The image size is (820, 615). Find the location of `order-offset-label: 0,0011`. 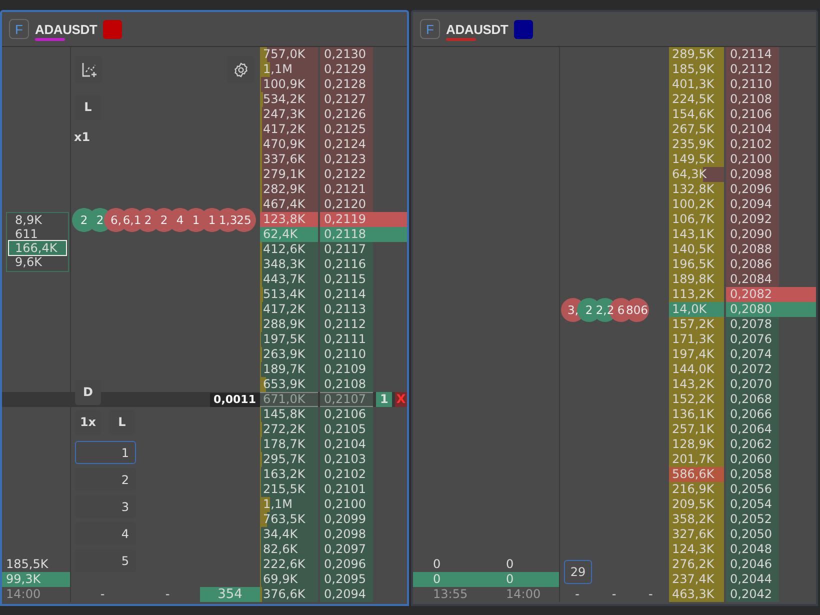

order-offset-label: 0,0011 is located at coordinates (235, 399).